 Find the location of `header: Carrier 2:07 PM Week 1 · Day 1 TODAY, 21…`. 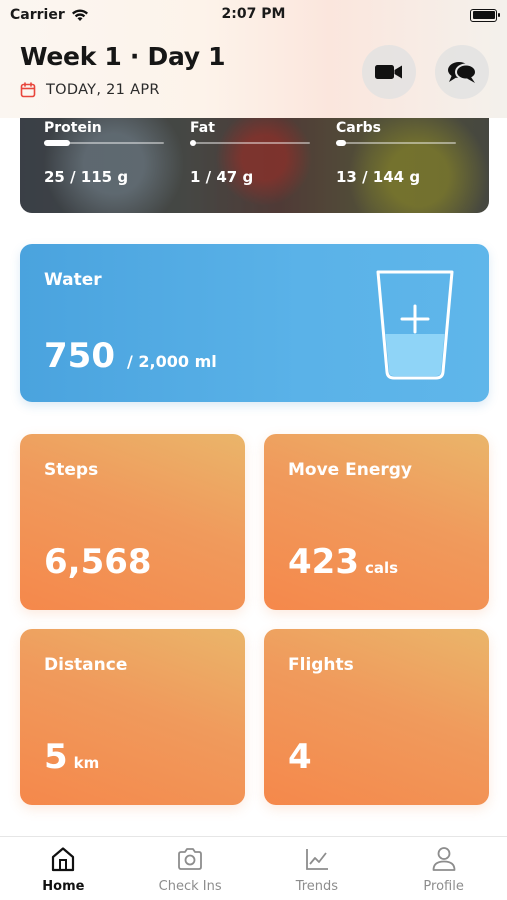

header: Carrier 2:07 PM Week 1 · Day 1 TODAY, 21… is located at coordinates (253, 59).